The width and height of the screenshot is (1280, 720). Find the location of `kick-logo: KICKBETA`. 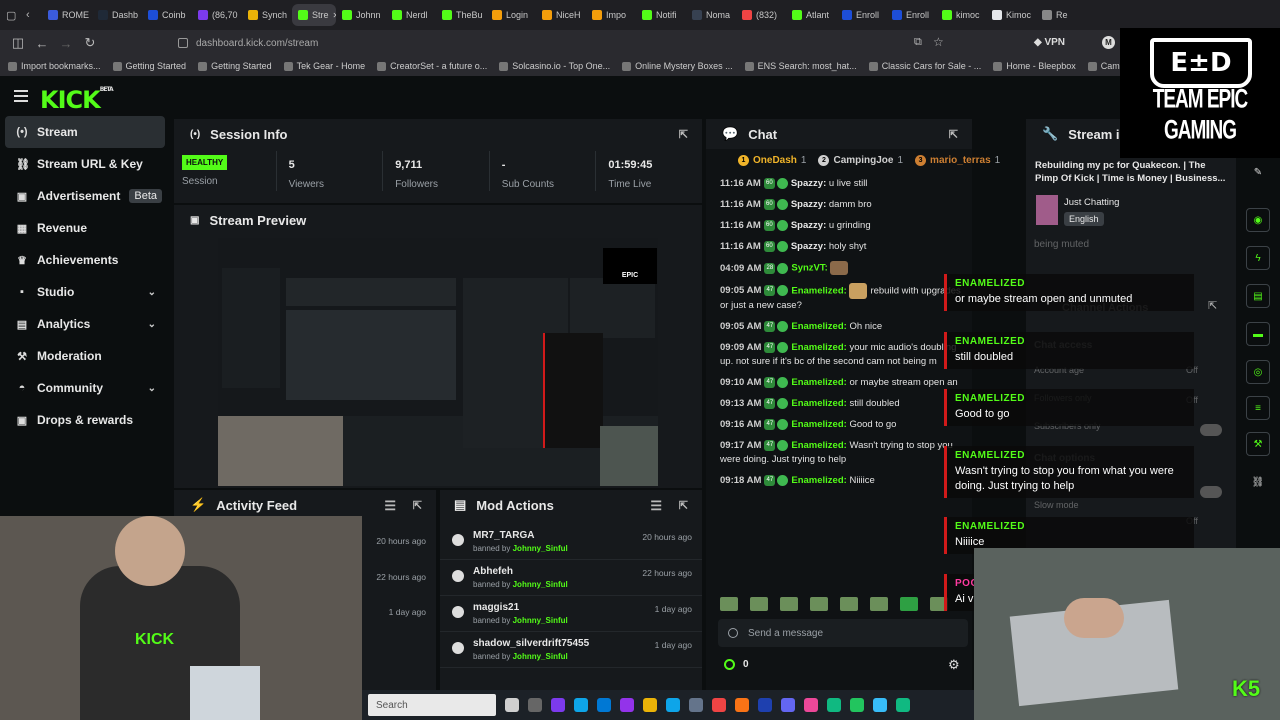

kick-logo: KICKBETA is located at coordinates (77, 100).